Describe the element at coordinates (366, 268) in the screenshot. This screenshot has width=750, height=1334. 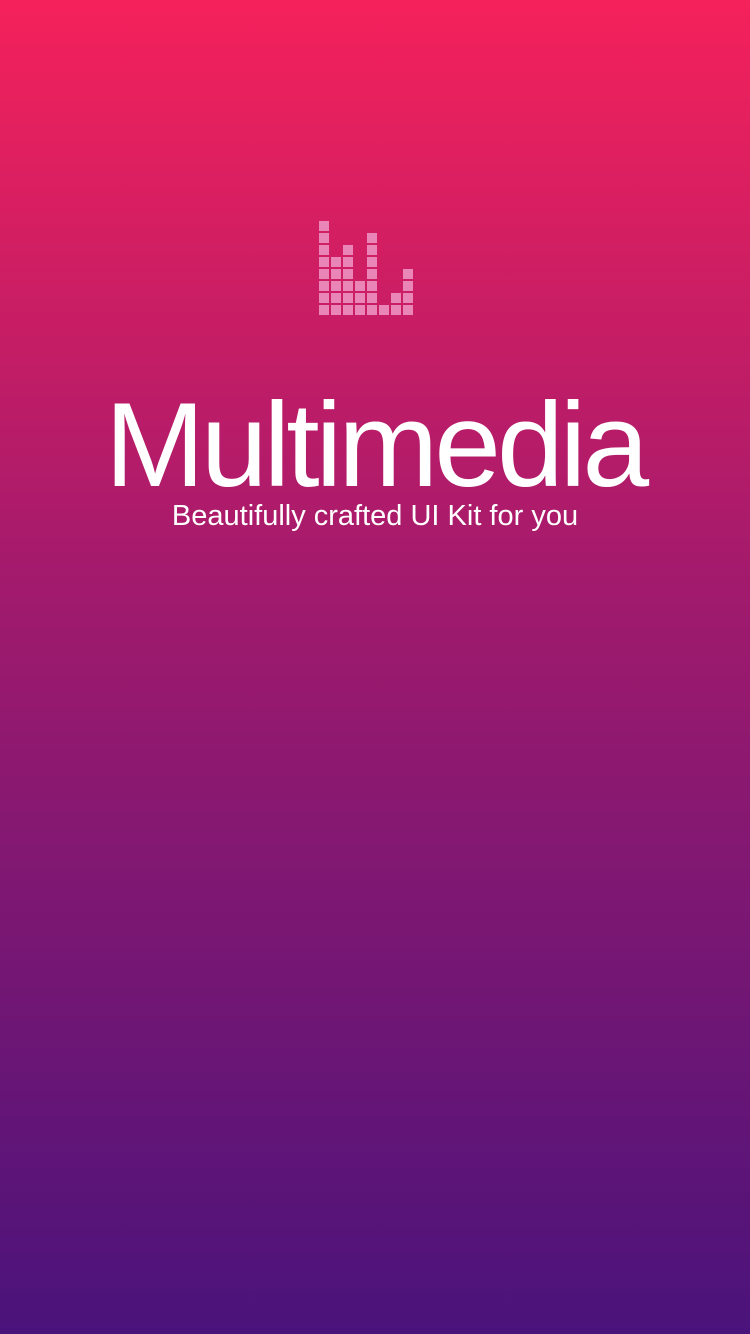
I see `equalizer-bars-icon` at that location.